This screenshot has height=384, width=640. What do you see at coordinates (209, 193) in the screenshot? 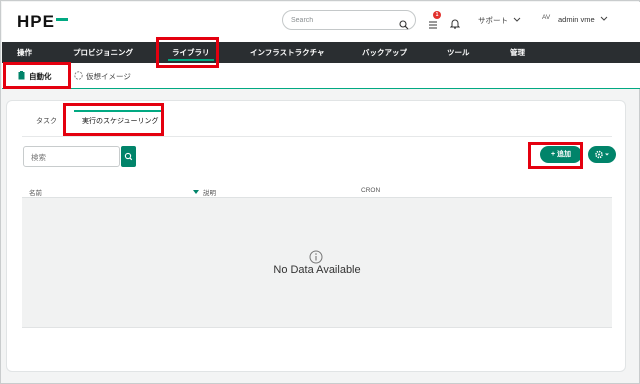
I see `column-header-description-label: 説明` at bounding box center [209, 193].